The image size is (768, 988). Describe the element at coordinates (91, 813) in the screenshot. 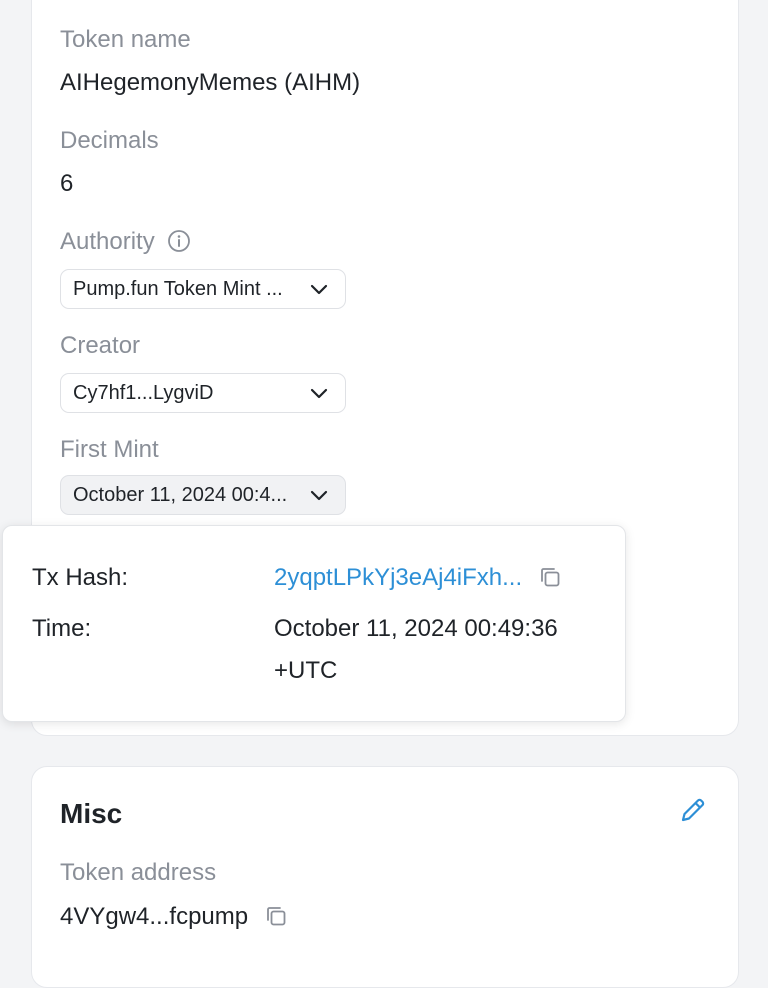

I see `misc-title: Misc` at that location.